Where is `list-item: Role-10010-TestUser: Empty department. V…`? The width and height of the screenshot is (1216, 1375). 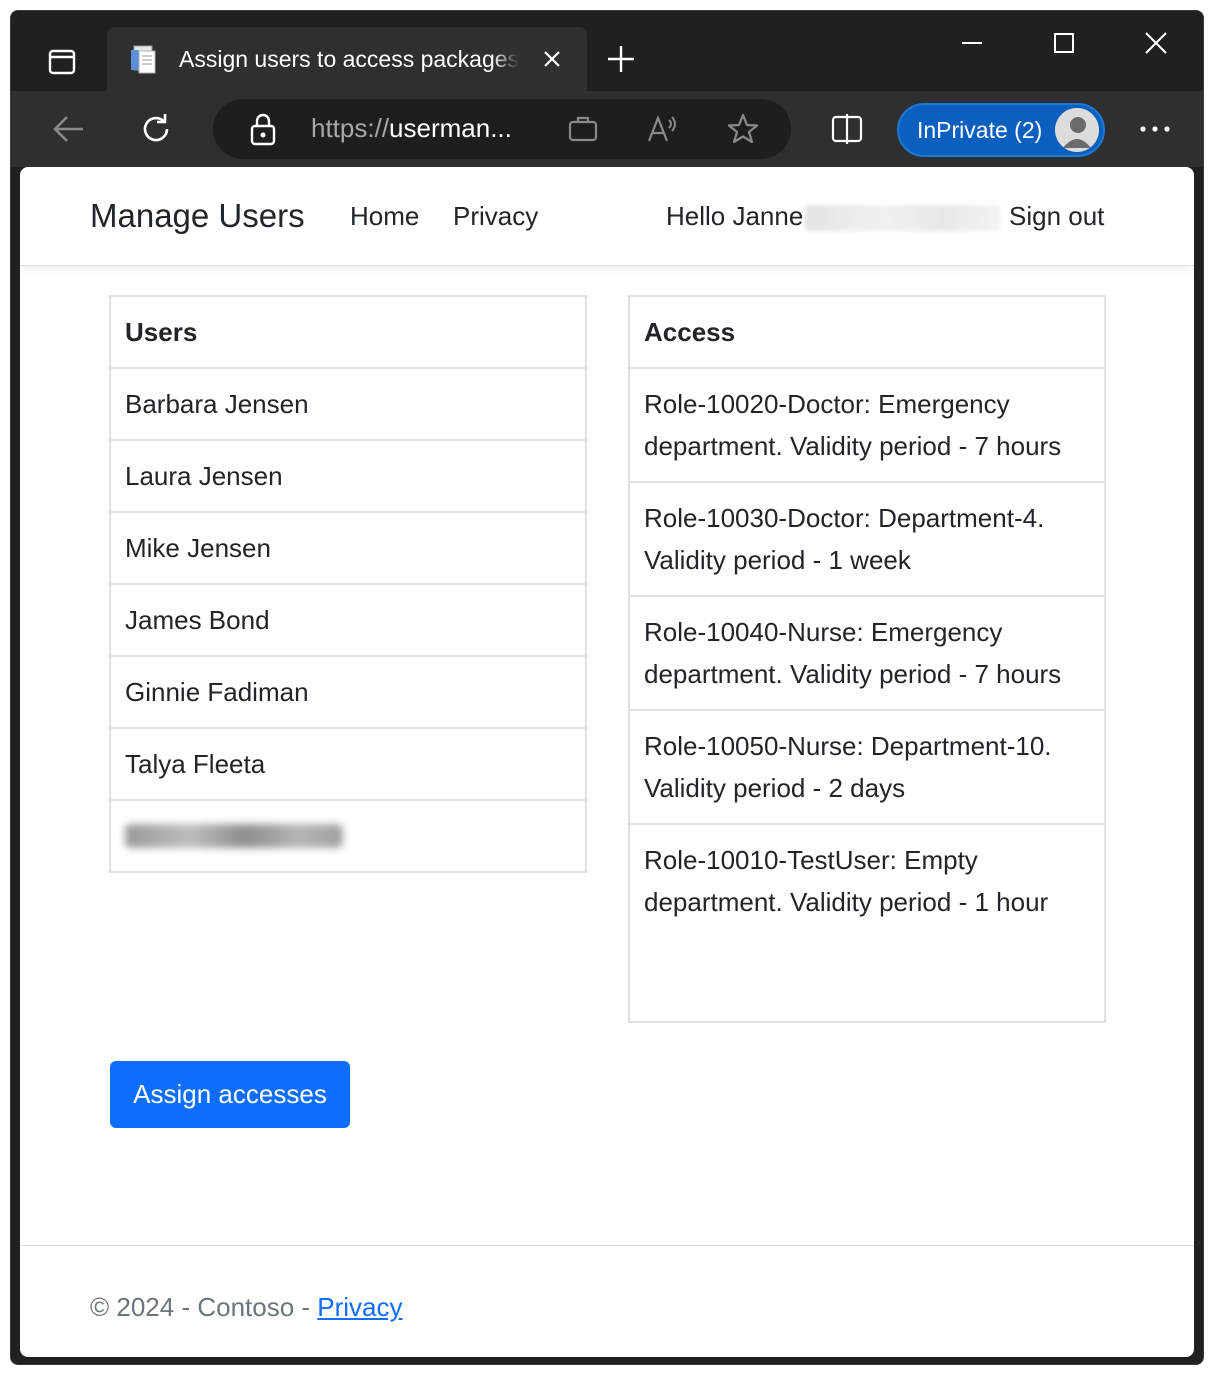 list-item: Role-10010-TestUser: Empty department. V… is located at coordinates (867, 880).